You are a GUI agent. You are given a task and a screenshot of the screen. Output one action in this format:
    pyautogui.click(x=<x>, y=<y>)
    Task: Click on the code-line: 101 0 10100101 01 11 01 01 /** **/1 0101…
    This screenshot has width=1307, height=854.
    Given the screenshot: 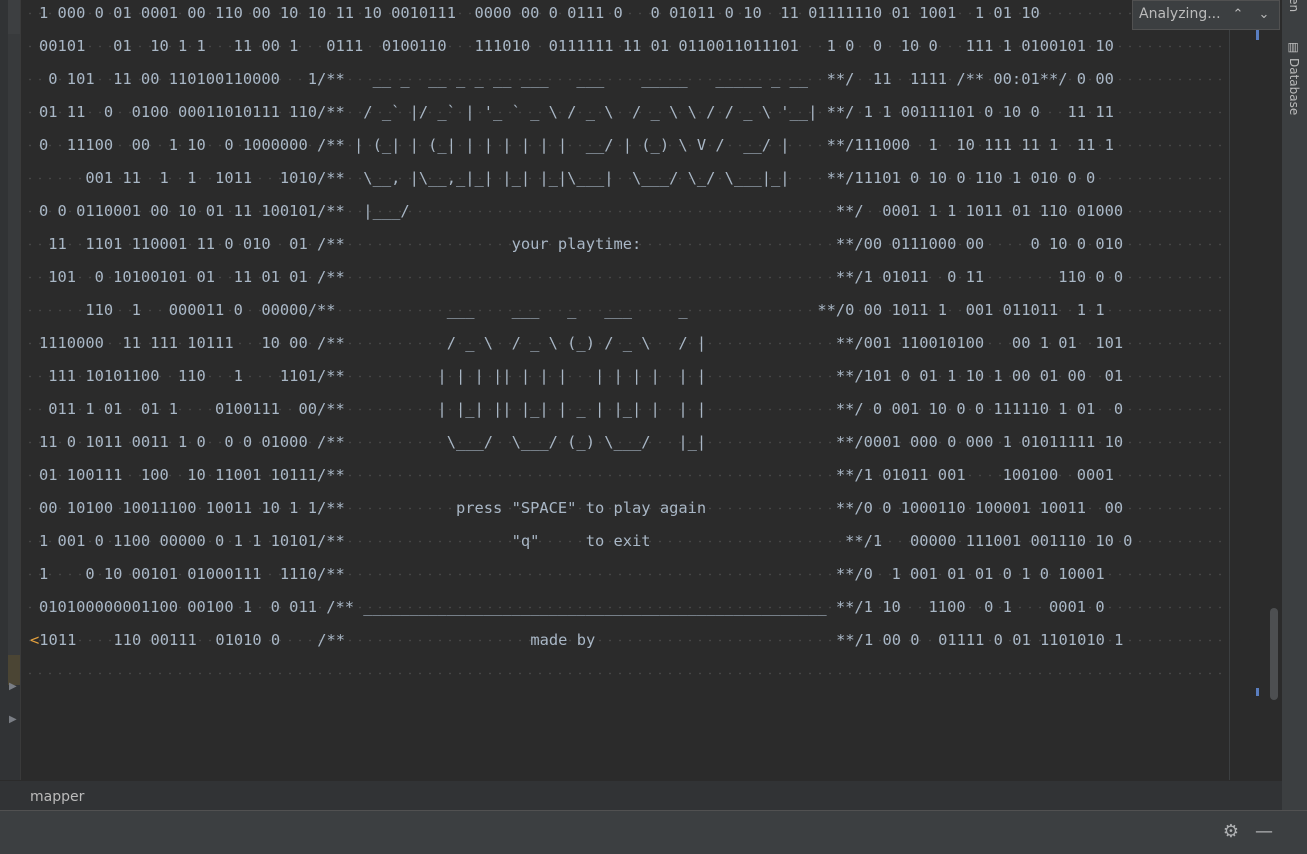 What is the action you would take?
    pyautogui.click(x=581, y=277)
    